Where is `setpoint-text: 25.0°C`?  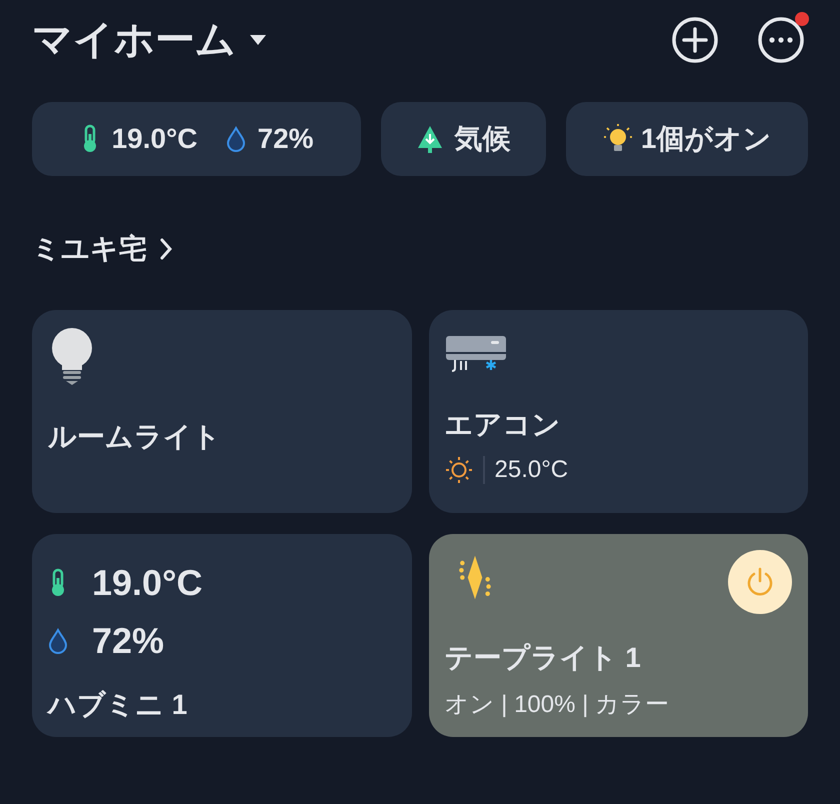
setpoint-text: 25.0°C is located at coordinates (531, 470).